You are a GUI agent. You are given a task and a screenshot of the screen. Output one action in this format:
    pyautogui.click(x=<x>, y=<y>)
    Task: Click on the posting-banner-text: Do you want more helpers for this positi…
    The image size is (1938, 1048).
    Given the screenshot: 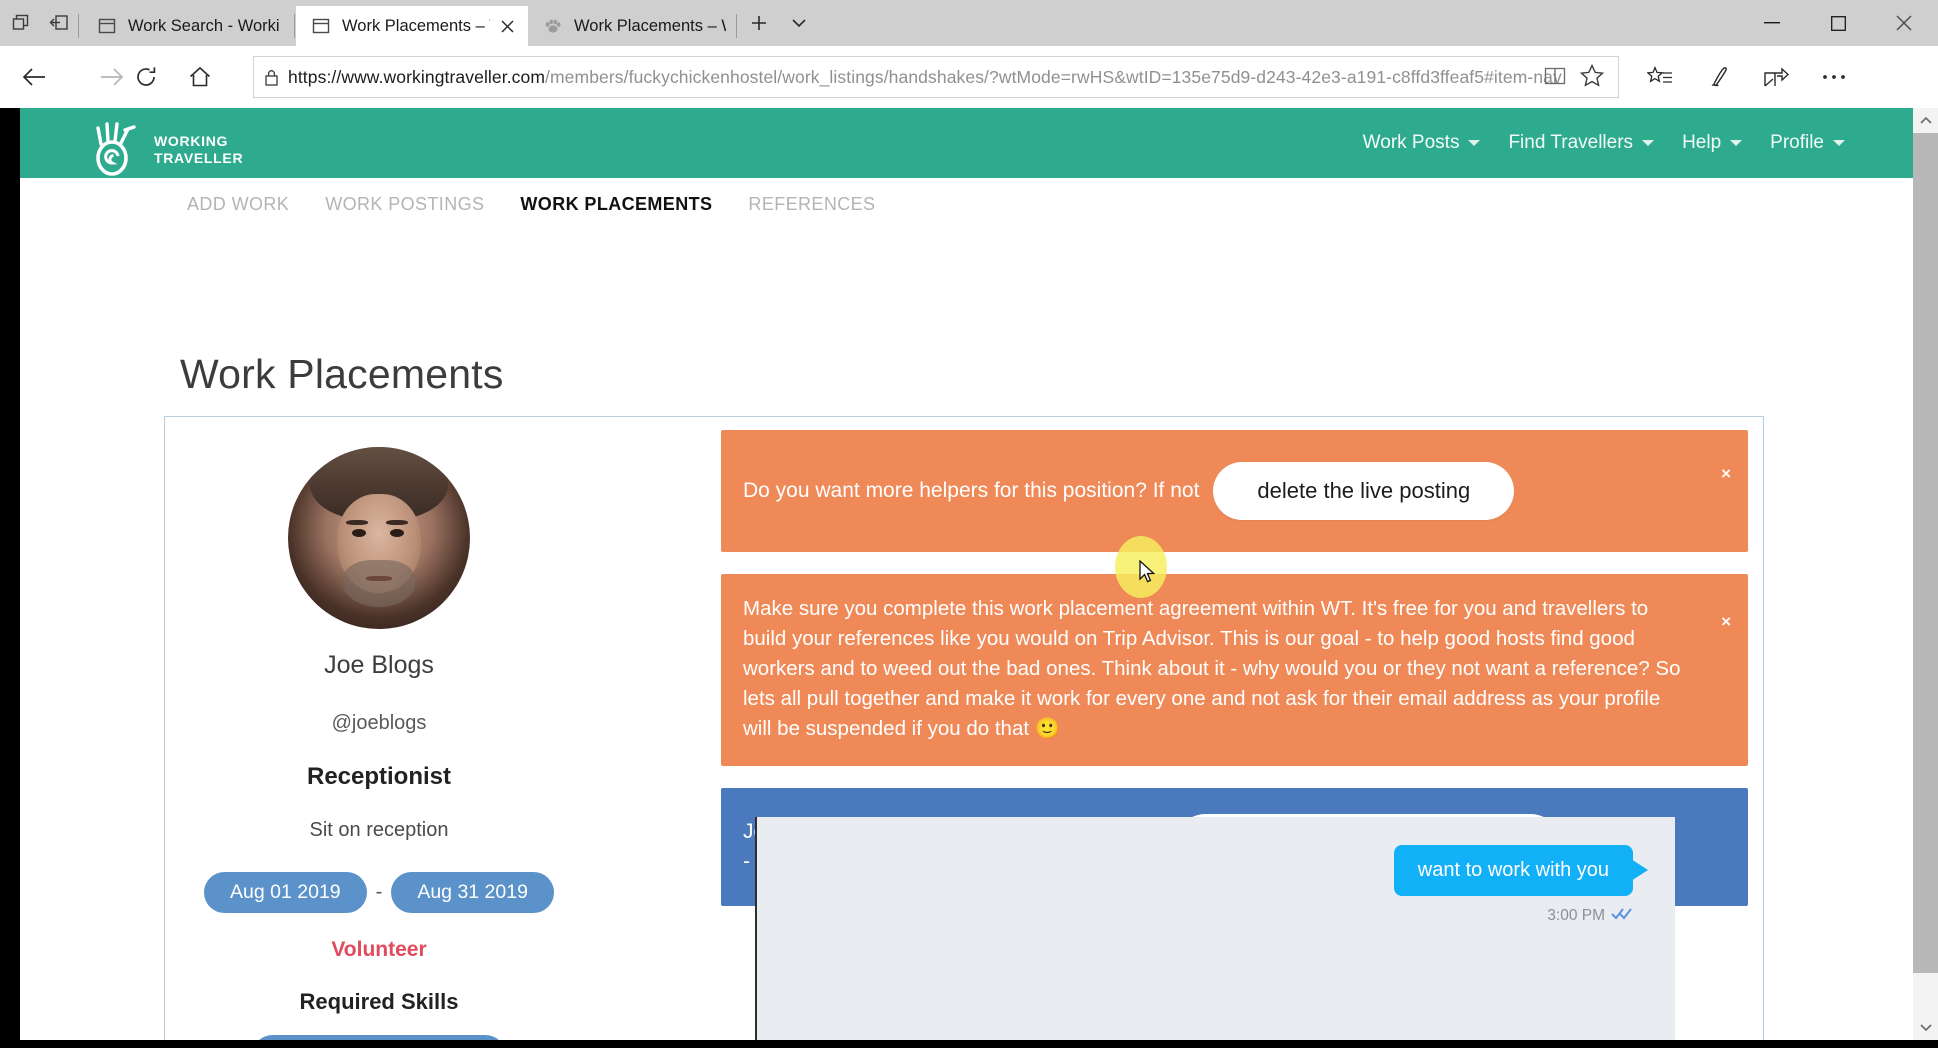 What is the action you would take?
    pyautogui.click(x=971, y=490)
    